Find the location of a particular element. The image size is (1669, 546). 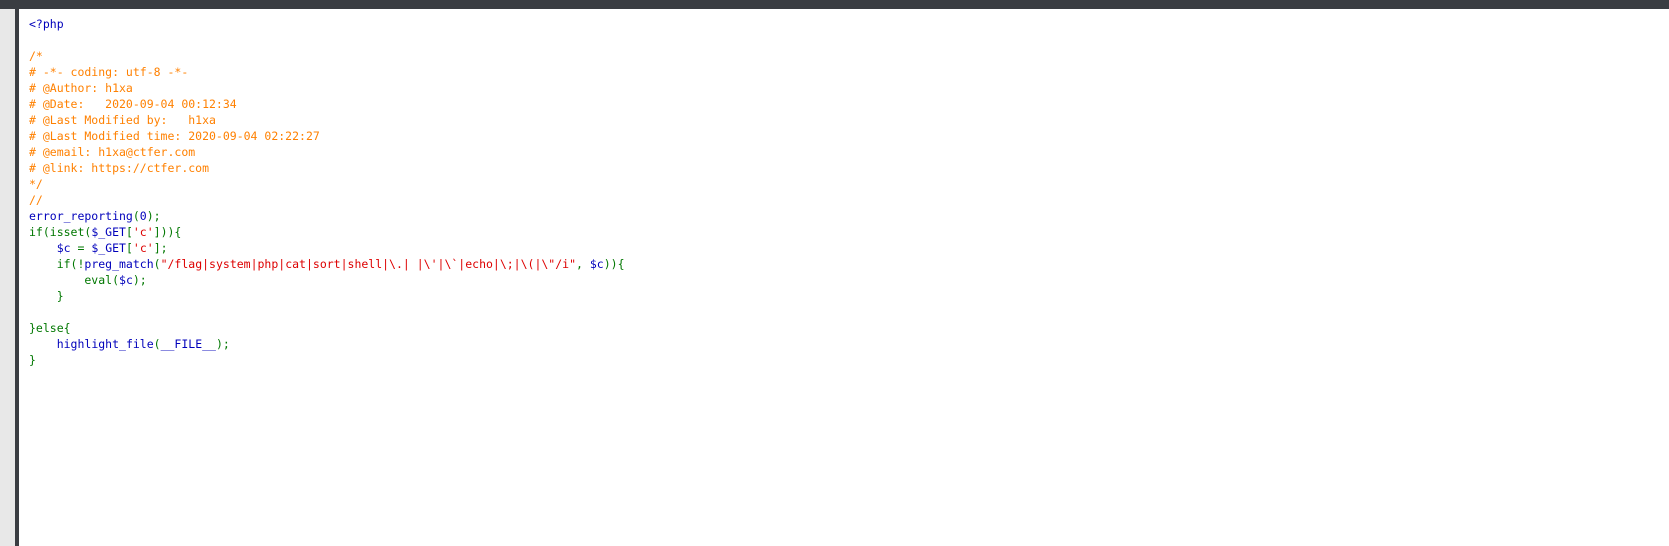

code-token: )){ is located at coordinates (614, 264).